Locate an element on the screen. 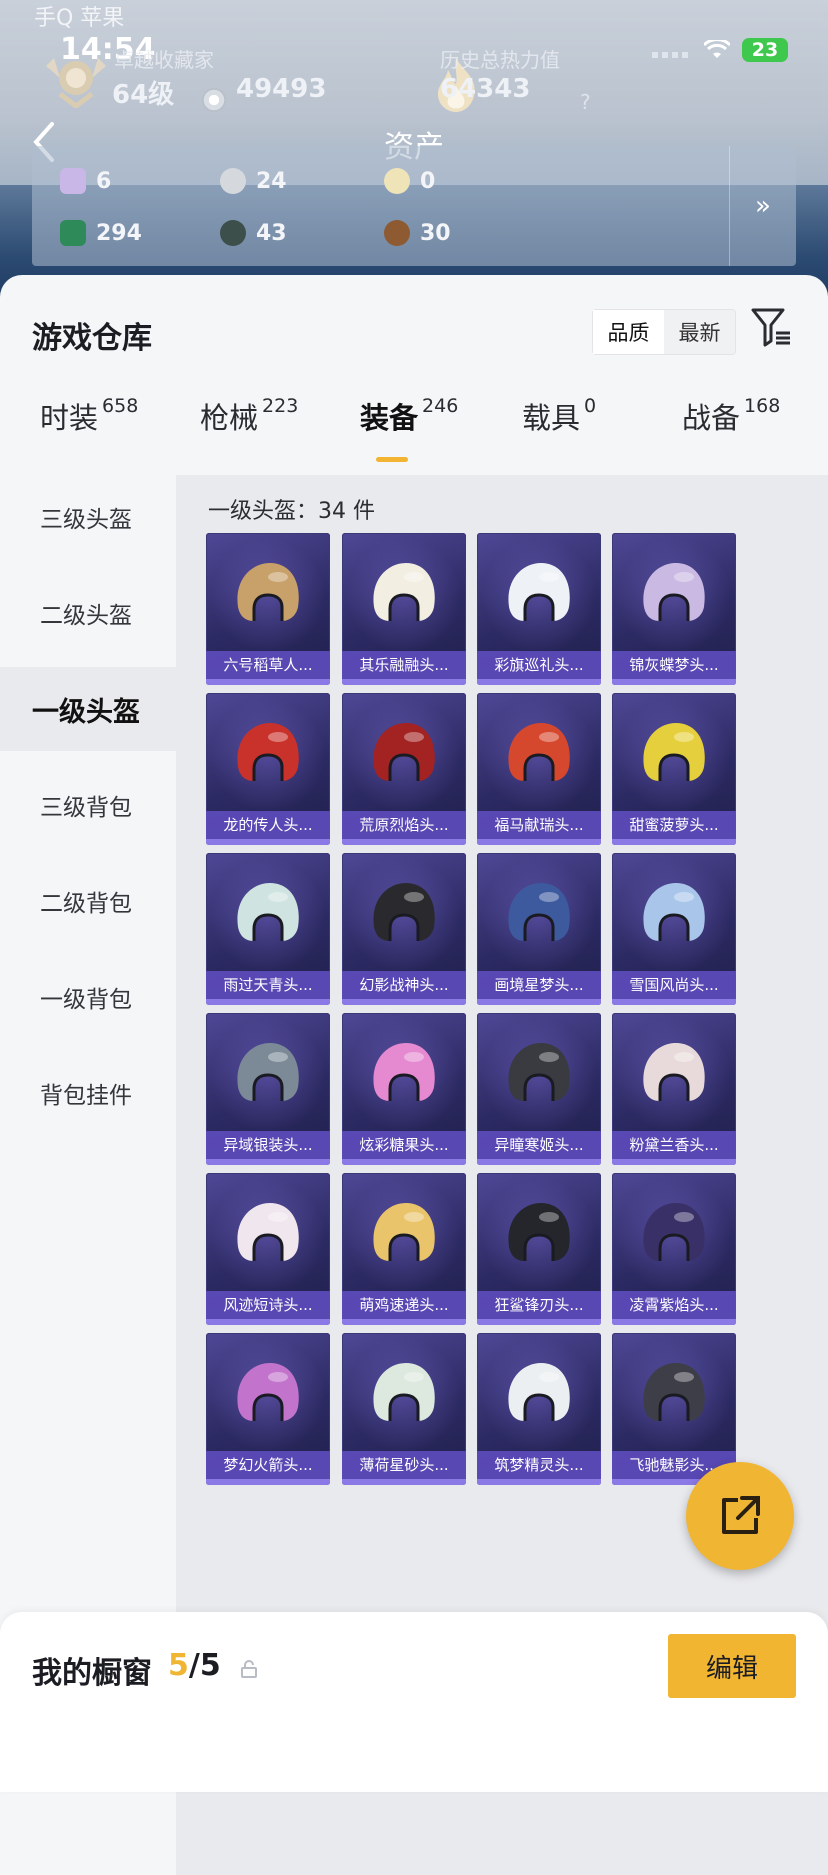 This screenshot has height=1875, width=828. tab-guns: 枪械 223 is located at coordinates (249, 416).